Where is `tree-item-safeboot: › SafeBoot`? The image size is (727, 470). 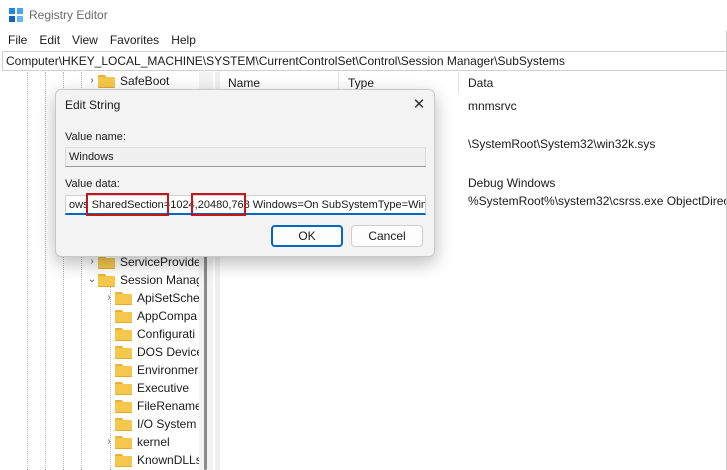
tree-item-safeboot: › SafeBoot is located at coordinates (127, 81).